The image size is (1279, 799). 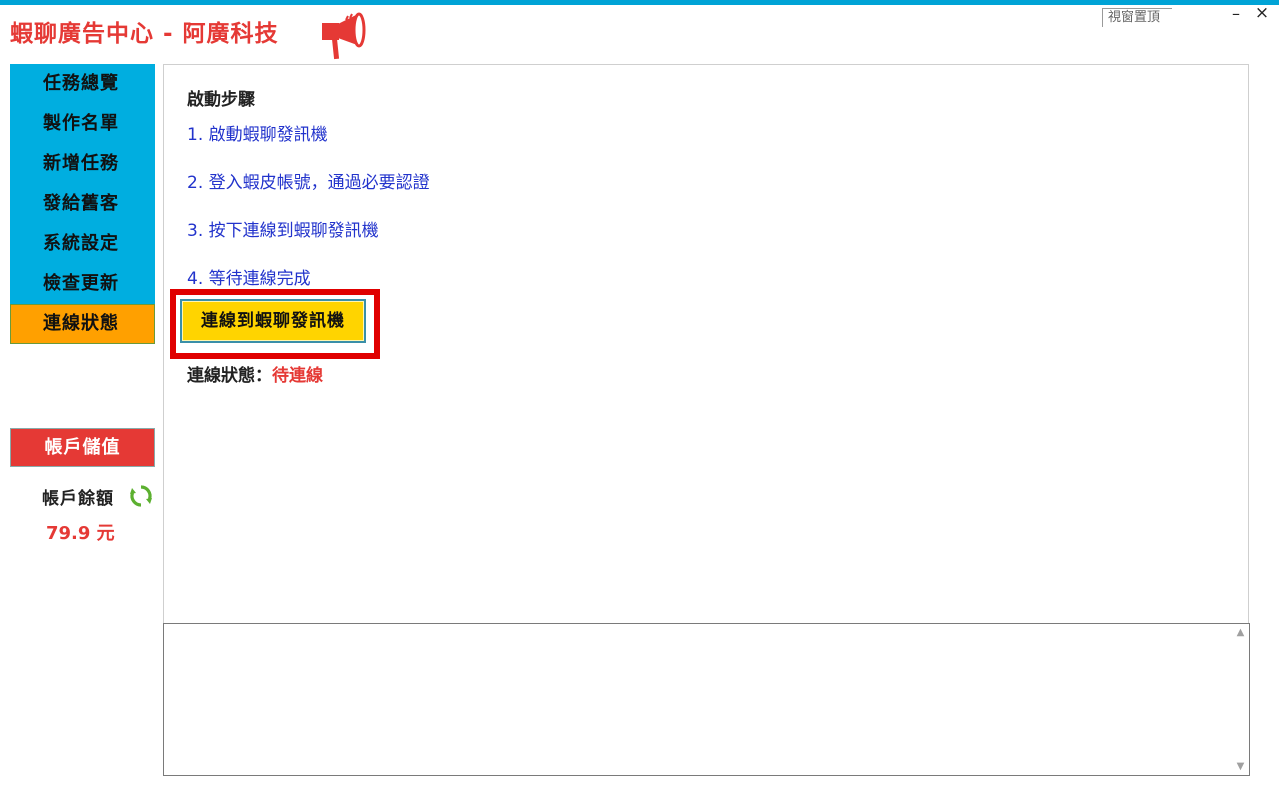 What do you see at coordinates (308, 183) in the screenshot?
I see `step-item: 2. 登入蝦皮帳號，通過必要認證` at bounding box center [308, 183].